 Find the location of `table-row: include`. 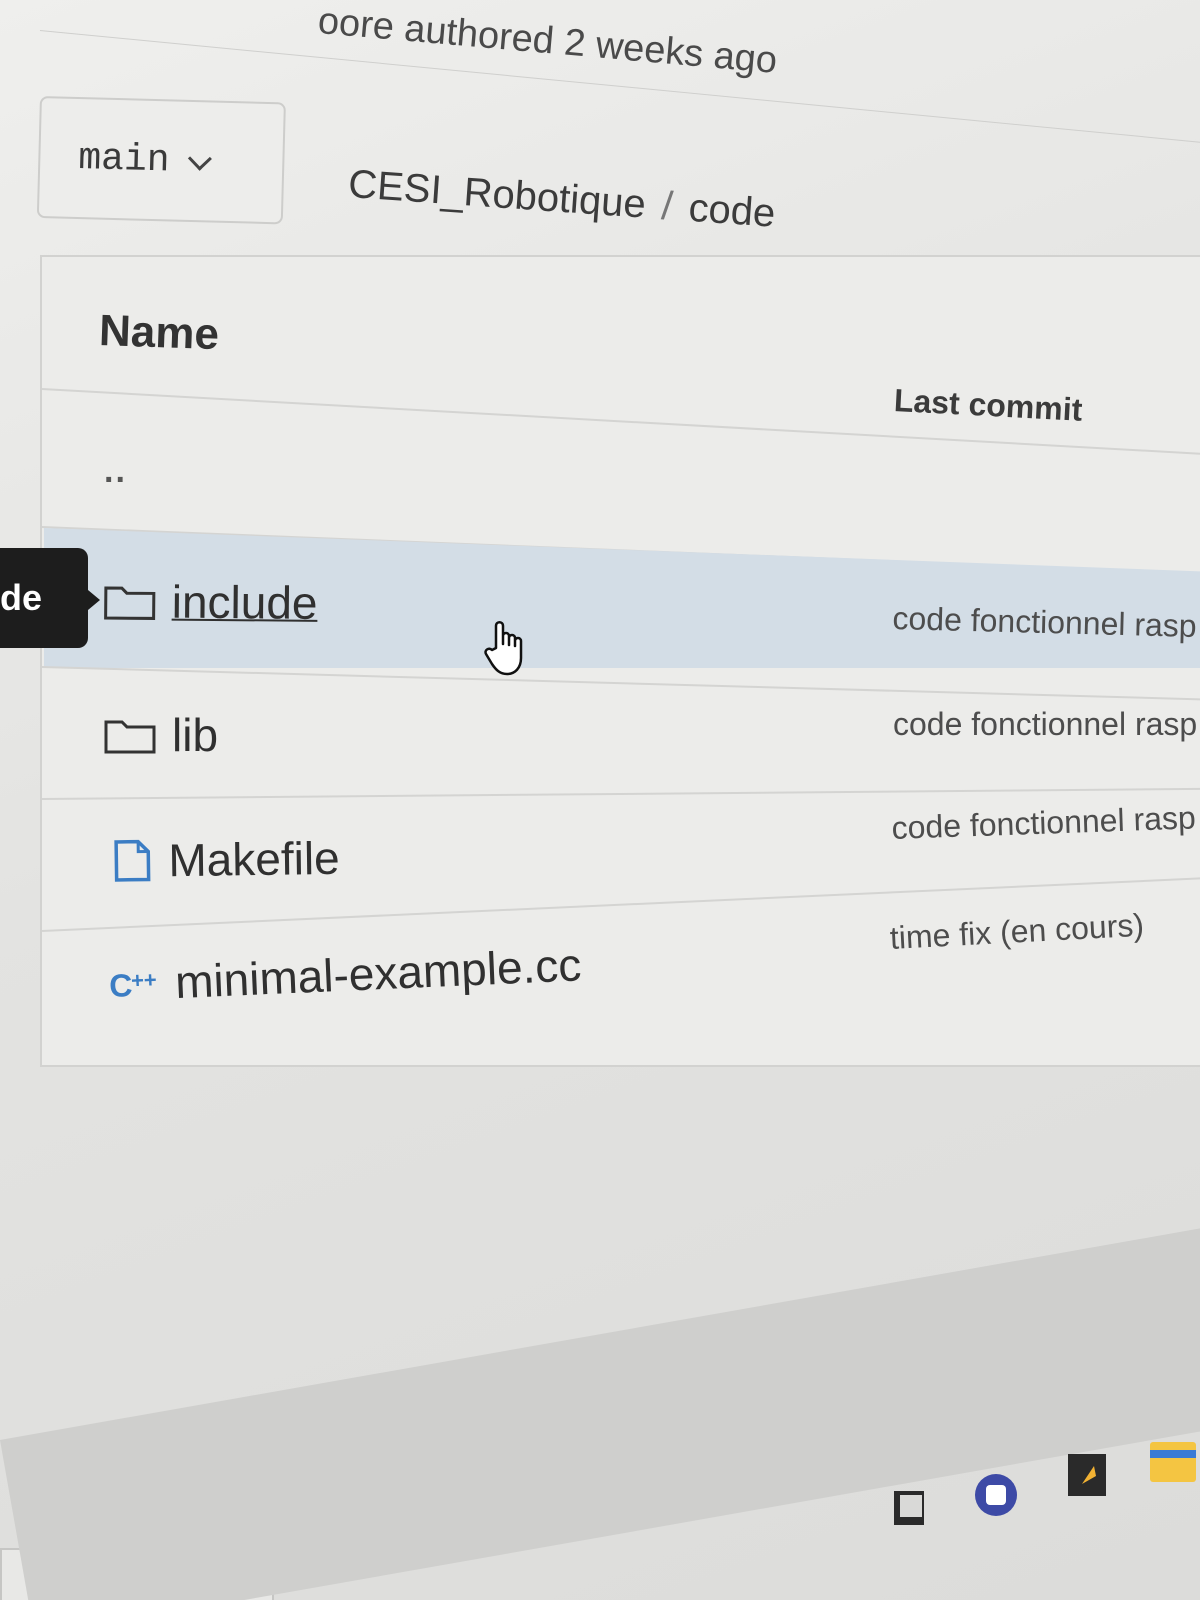

table-row: include is located at coordinates (211, 602).